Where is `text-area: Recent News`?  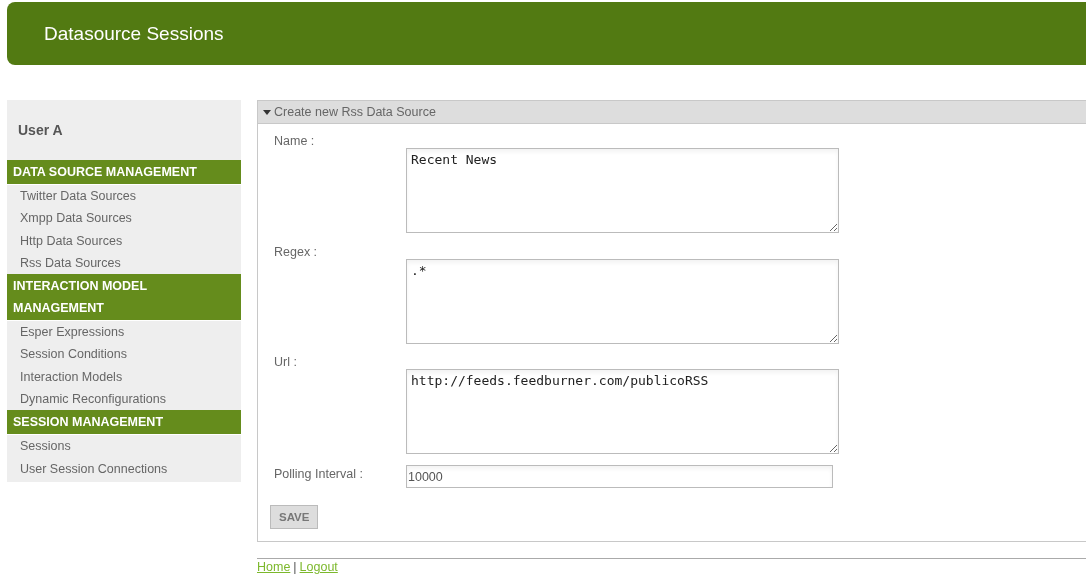 text-area: Recent News is located at coordinates (622, 190).